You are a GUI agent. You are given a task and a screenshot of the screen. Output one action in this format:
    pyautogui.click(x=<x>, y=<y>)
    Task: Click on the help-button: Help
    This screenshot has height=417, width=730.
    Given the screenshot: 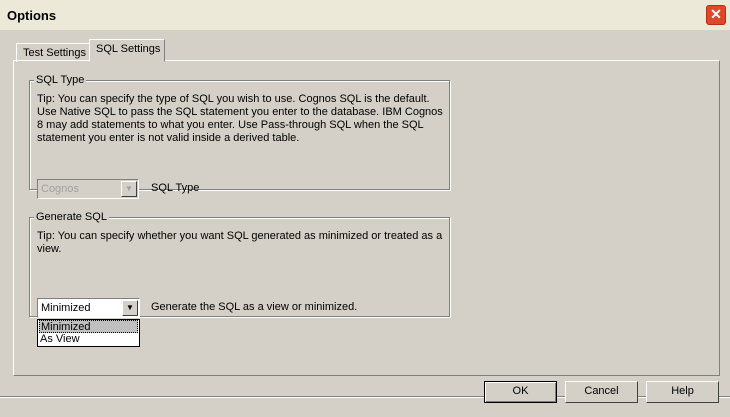 What is the action you would take?
    pyautogui.click(x=682, y=392)
    